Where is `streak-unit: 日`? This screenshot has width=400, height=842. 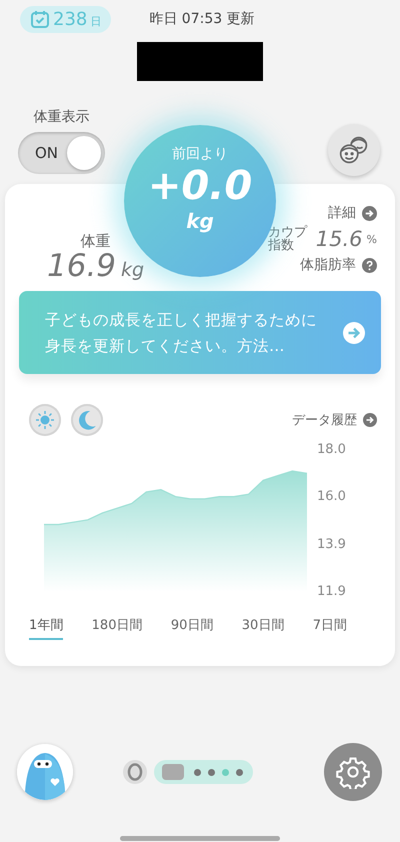 streak-unit: 日 is located at coordinates (96, 21).